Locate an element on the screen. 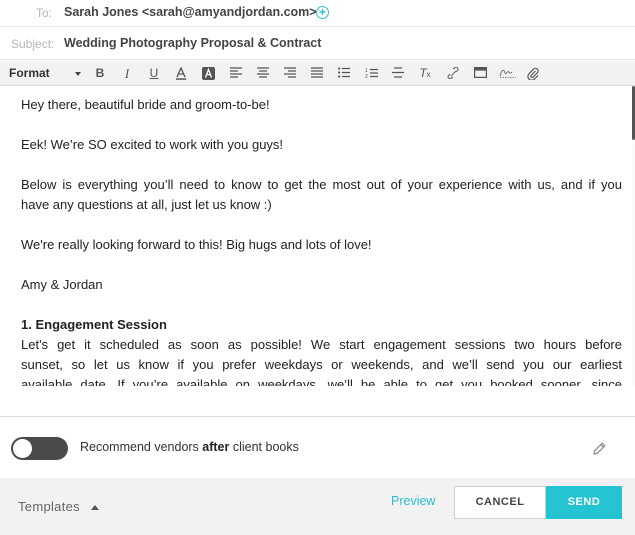  recipient-field: Sarah Jones <sarah@amyandjordan.com> is located at coordinates (190, 12).